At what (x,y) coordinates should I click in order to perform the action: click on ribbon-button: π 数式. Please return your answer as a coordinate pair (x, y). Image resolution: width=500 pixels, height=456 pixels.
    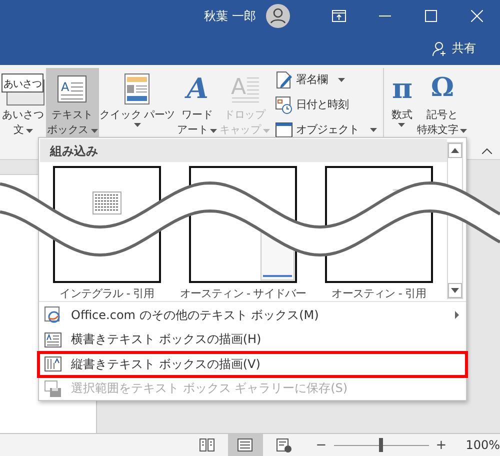
    Looking at the image, I should click on (402, 99).